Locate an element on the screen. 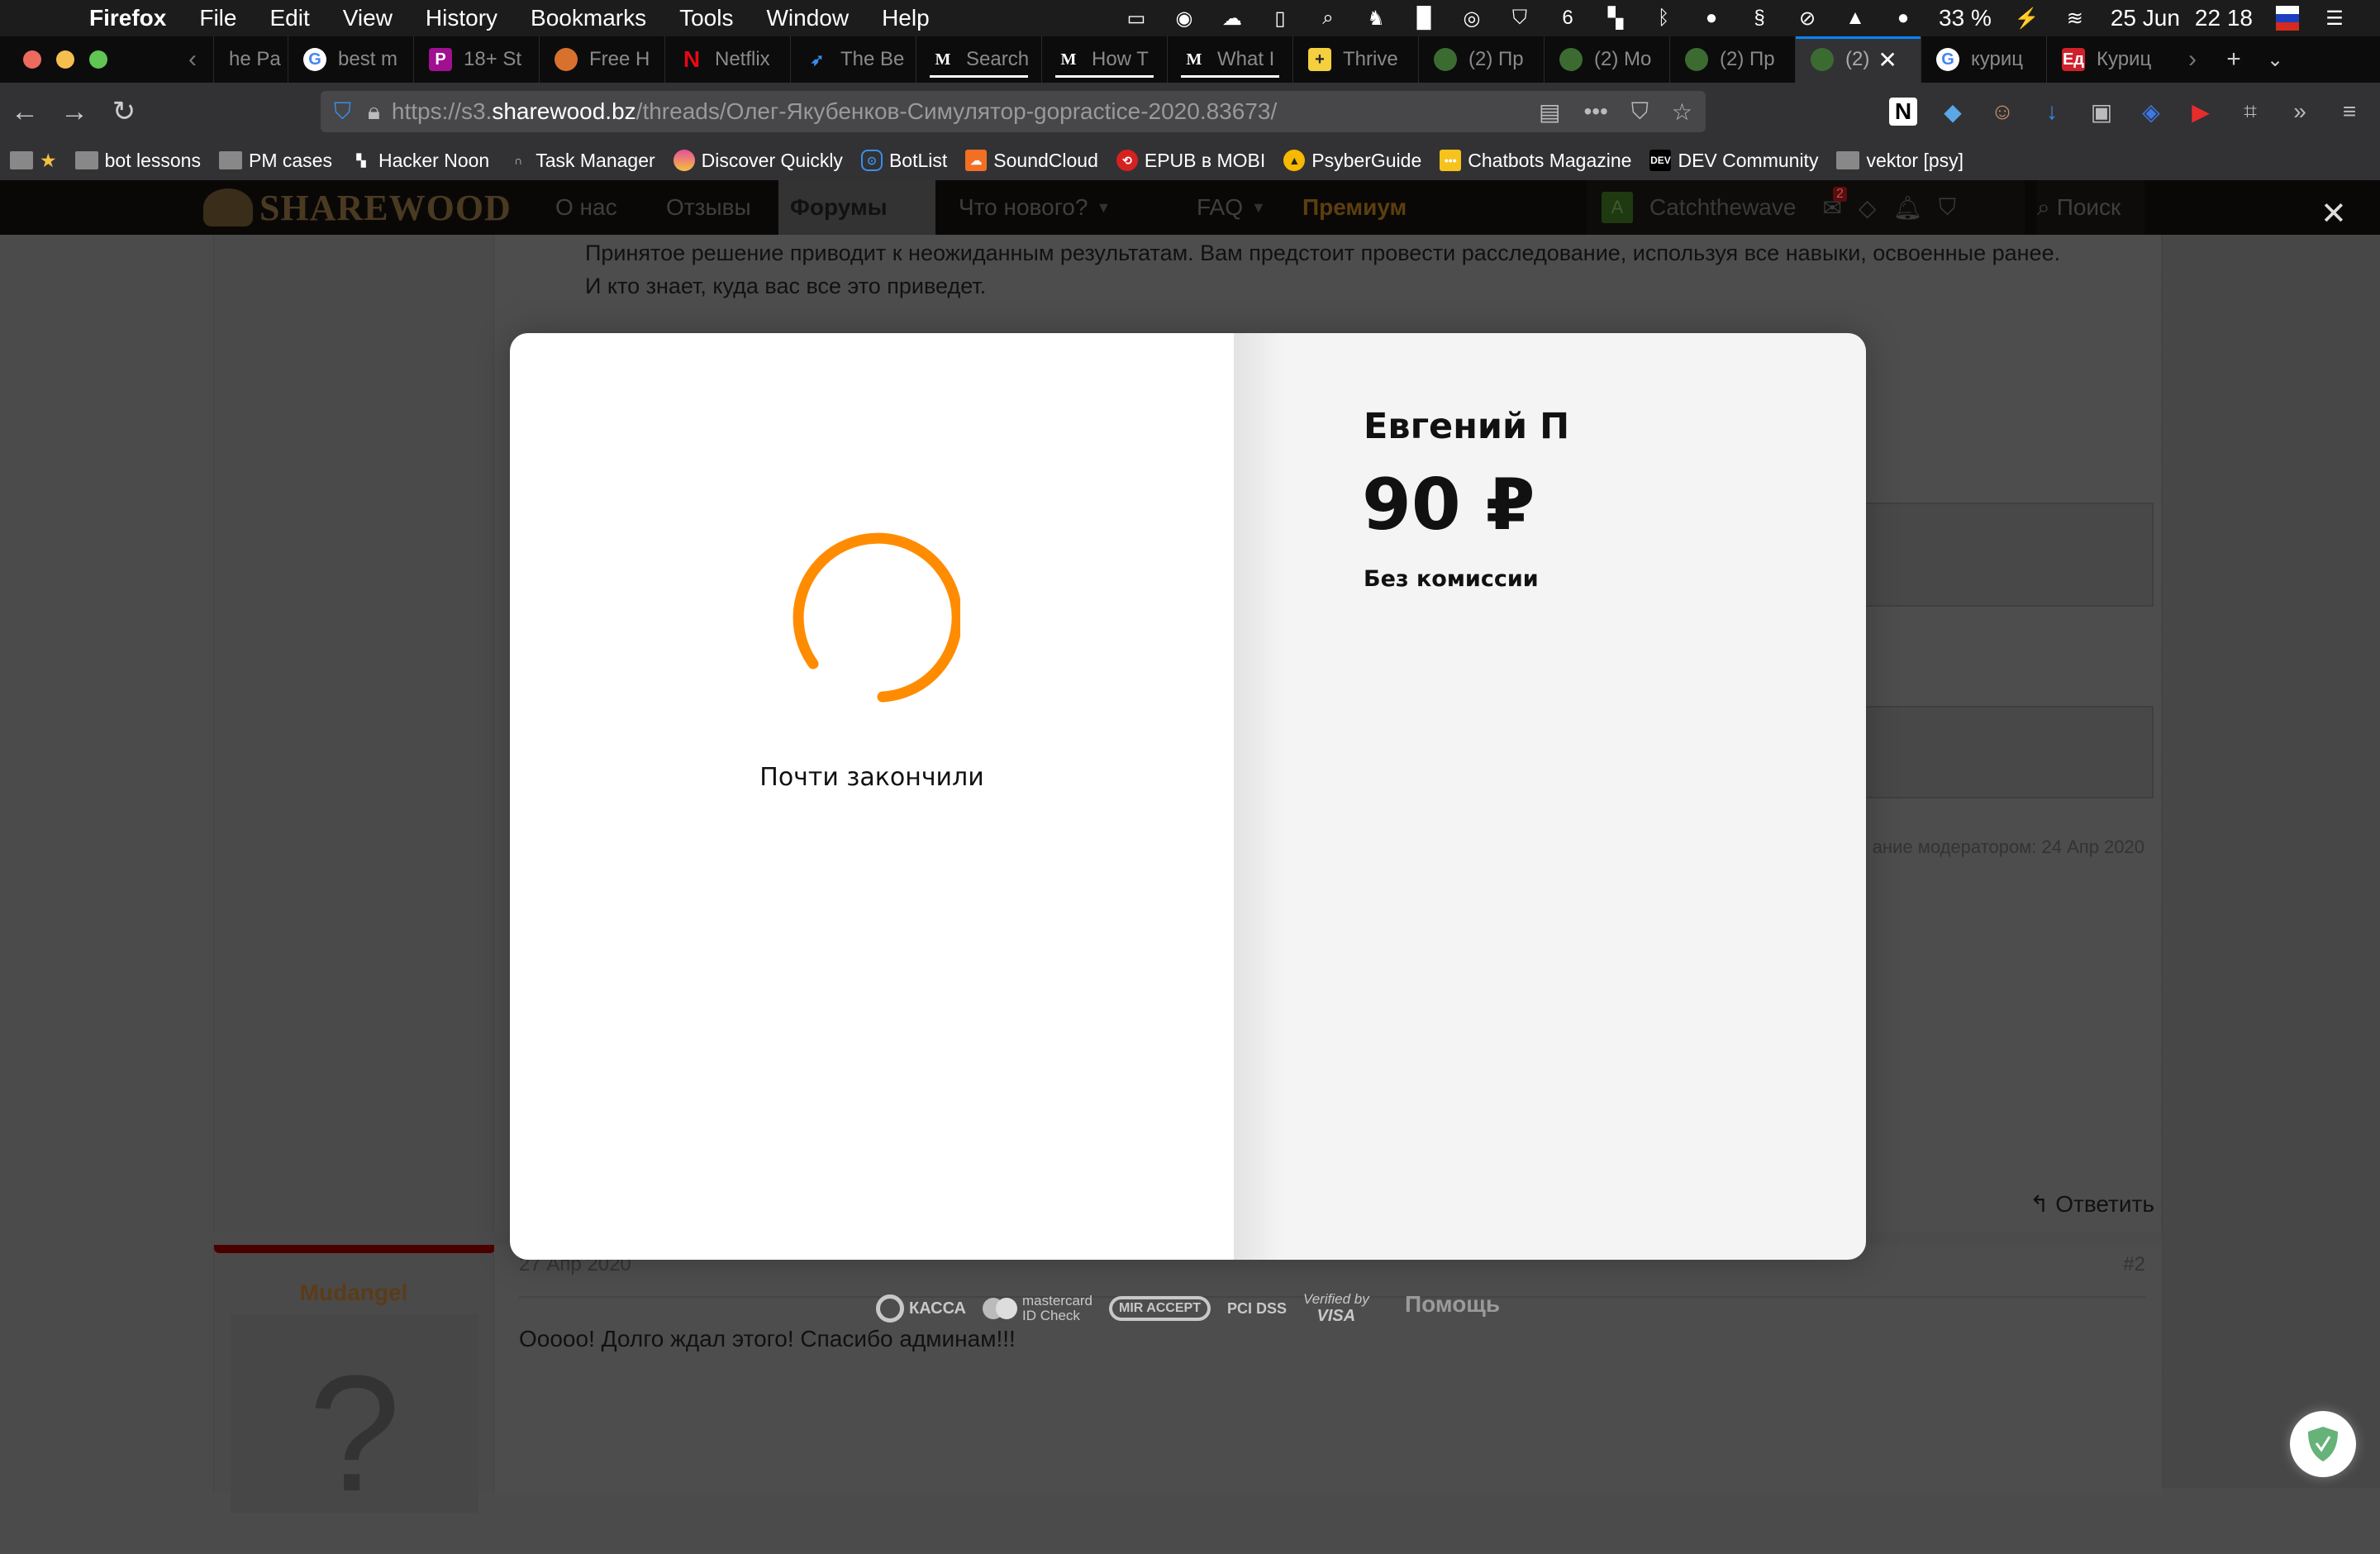  time: 22 18 is located at coordinates (2224, 18).